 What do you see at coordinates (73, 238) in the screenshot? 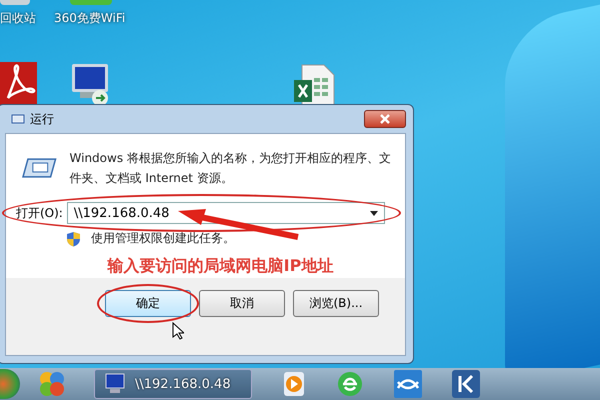
I see `shield-icon` at bounding box center [73, 238].